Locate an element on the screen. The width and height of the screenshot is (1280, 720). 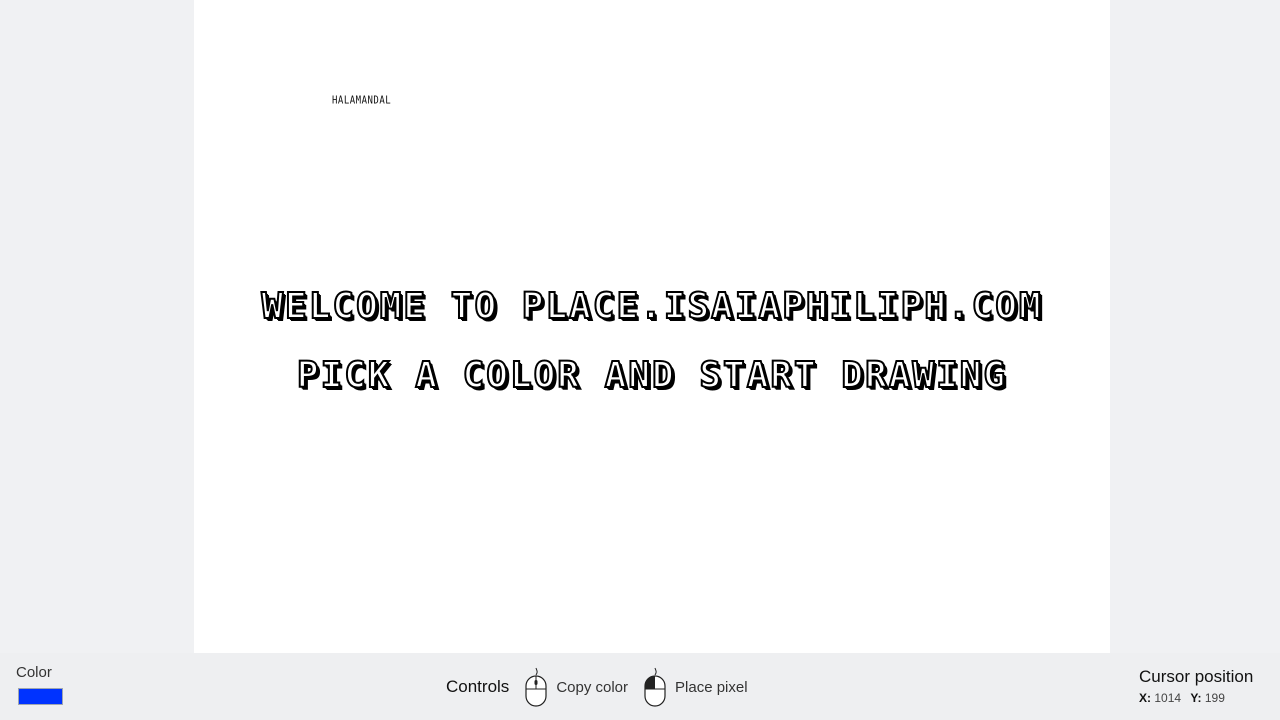
x-value: 1014 is located at coordinates (1168, 698).